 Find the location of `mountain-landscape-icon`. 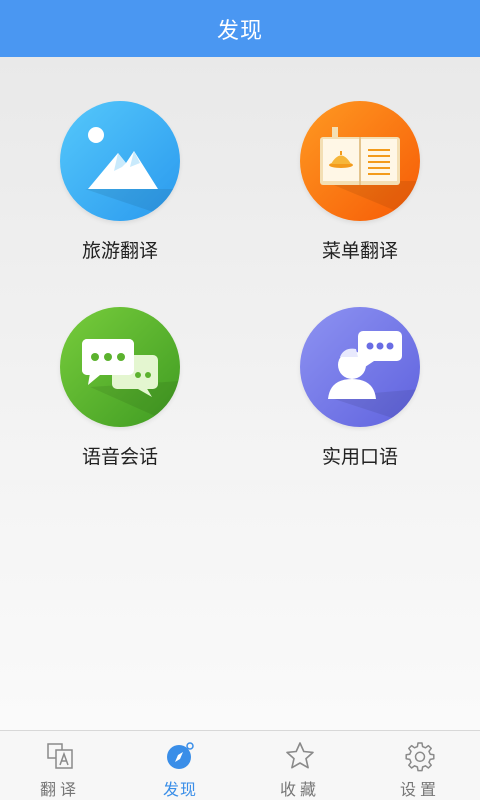

mountain-landscape-icon is located at coordinates (120, 161).